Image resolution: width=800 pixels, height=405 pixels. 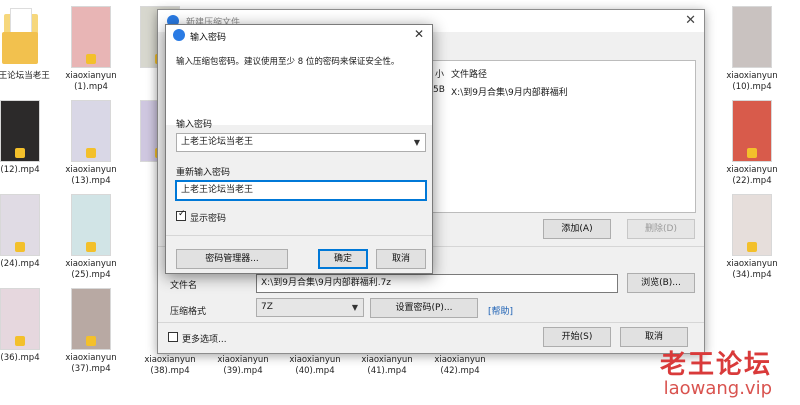 What do you see at coordinates (717, 388) in the screenshot?
I see `watermark-url: laowang.vip` at bounding box center [717, 388].